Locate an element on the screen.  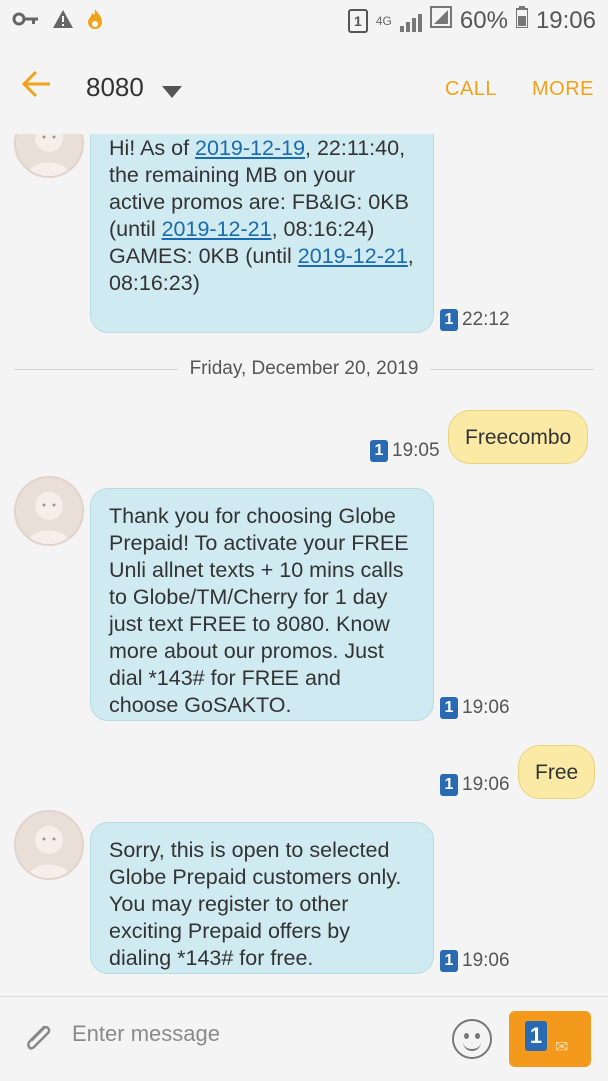
message-input: Enter message is located at coordinates (146, 1034).